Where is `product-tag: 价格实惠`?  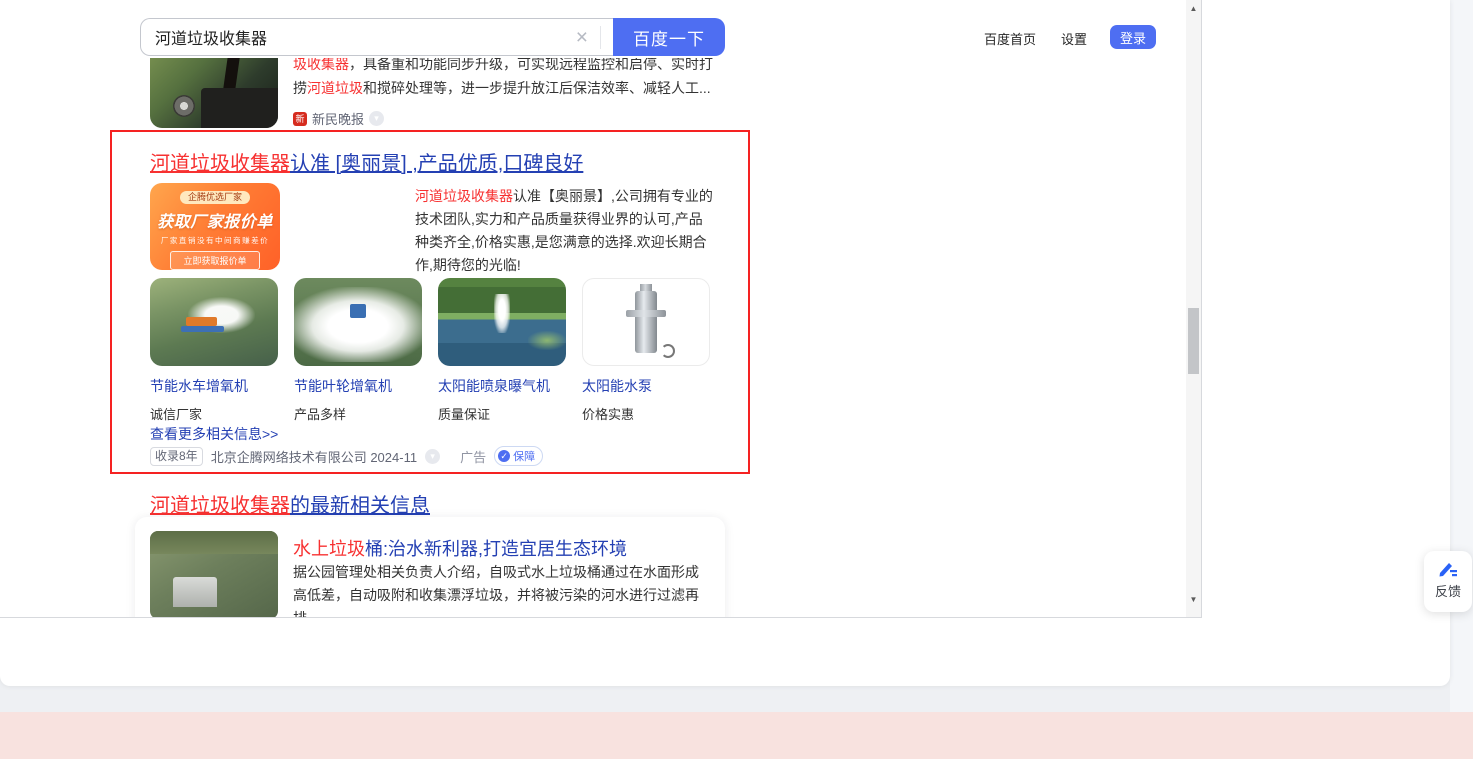 product-tag: 价格实惠 is located at coordinates (608, 414).